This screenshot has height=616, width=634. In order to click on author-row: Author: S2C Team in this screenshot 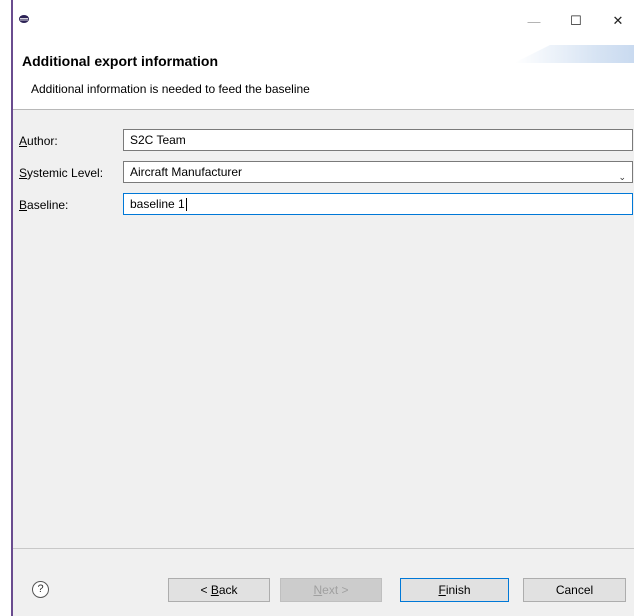, I will do `click(323, 141)`.